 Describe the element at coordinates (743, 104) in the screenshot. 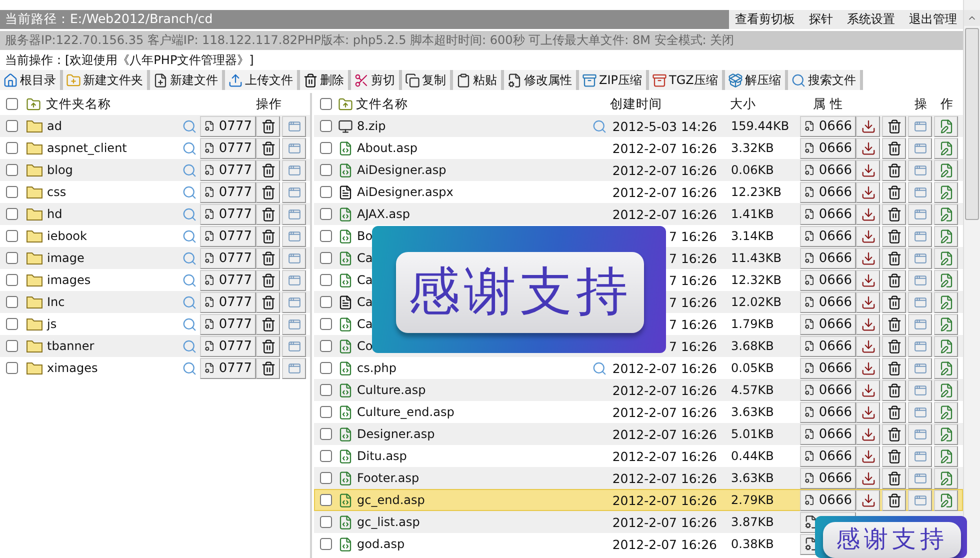

I see `column-header: 大小` at that location.